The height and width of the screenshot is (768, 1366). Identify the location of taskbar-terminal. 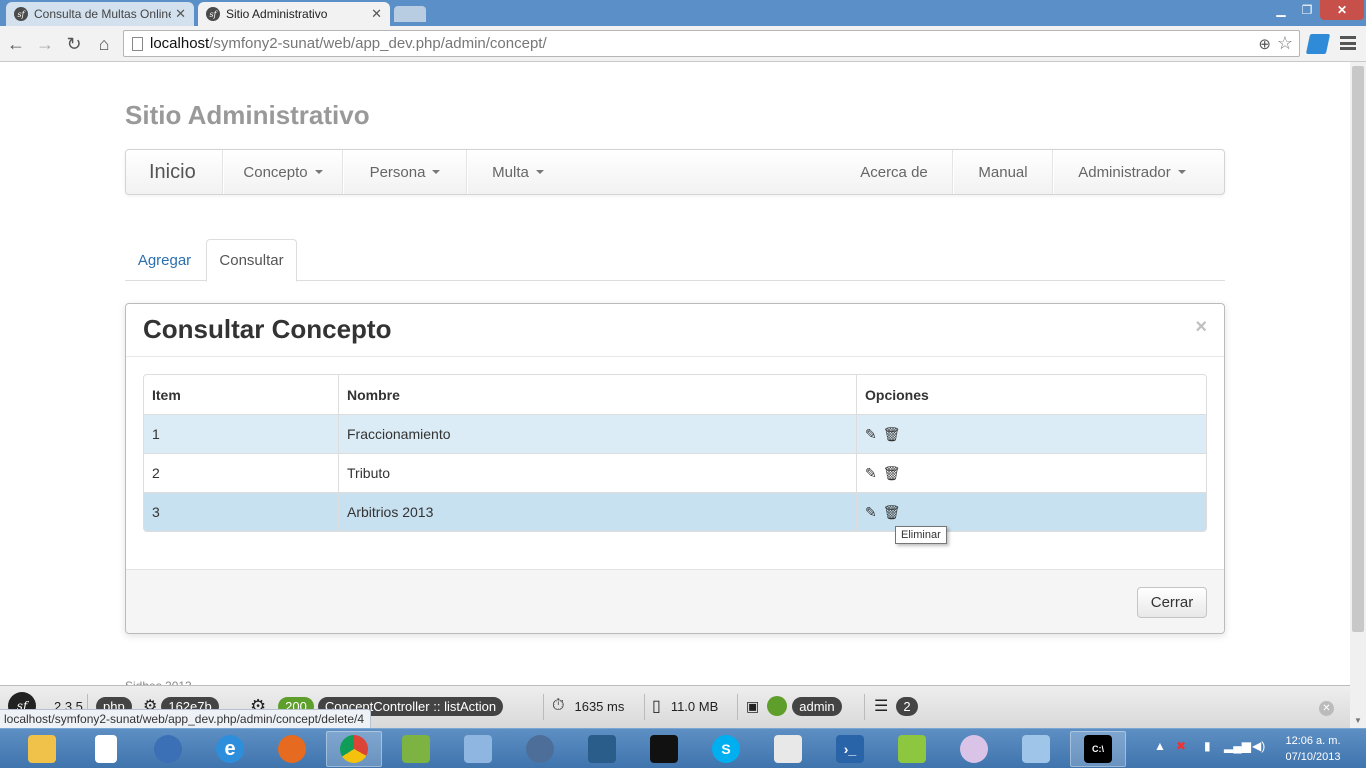
(664, 749).